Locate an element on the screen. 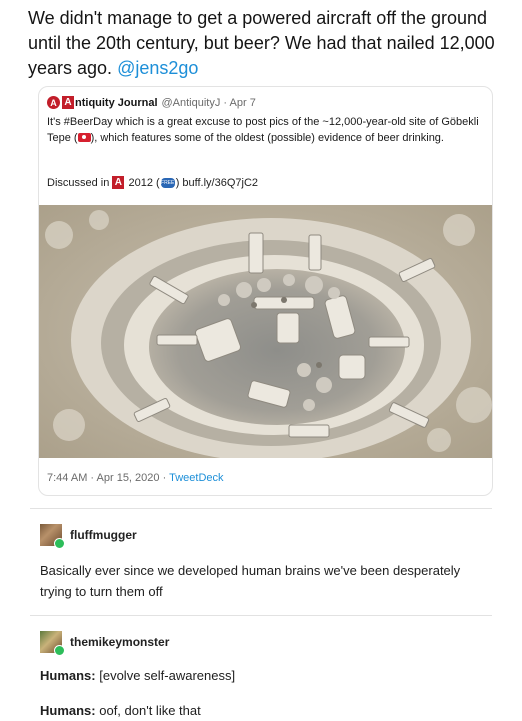  username: themikeymonster is located at coordinates (119, 642).